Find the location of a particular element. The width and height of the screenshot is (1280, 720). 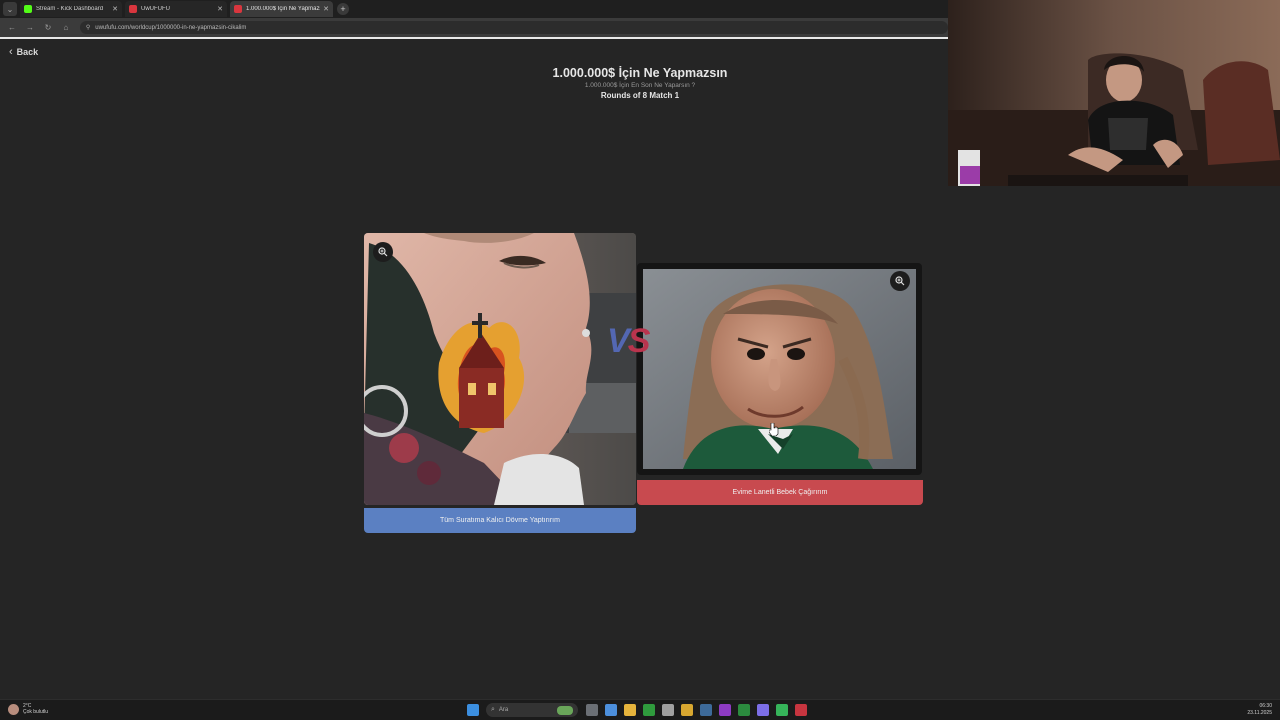

webcam-image is located at coordinates (1114, 93).